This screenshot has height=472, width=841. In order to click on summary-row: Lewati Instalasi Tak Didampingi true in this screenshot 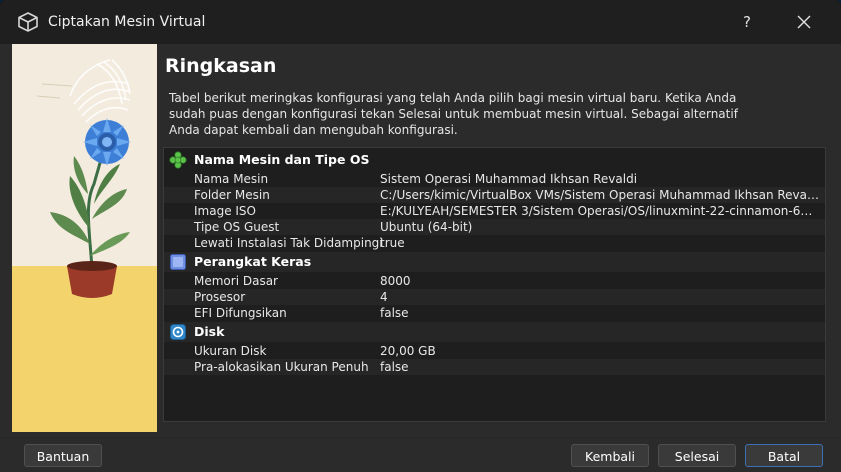, I will do `click(494, 243)`.